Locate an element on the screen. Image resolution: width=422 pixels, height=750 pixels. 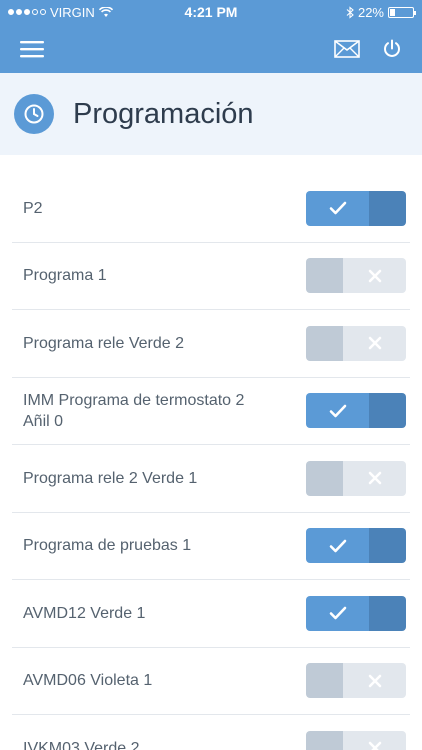
program-row: AVMD12 Verde 1 is located at coordinates (211, 614).